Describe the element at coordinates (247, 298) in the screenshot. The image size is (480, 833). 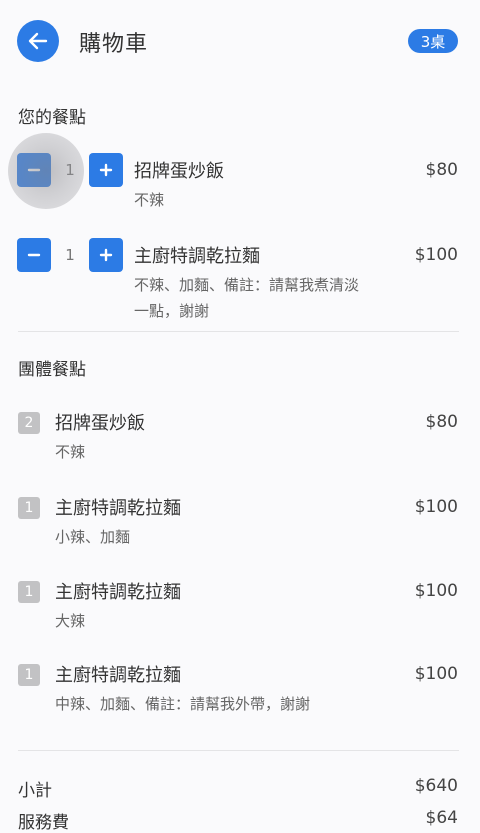
I see `item-note: 不辣、加麵、備註：請幫我煮清淡 一點，謝謝` at that location.